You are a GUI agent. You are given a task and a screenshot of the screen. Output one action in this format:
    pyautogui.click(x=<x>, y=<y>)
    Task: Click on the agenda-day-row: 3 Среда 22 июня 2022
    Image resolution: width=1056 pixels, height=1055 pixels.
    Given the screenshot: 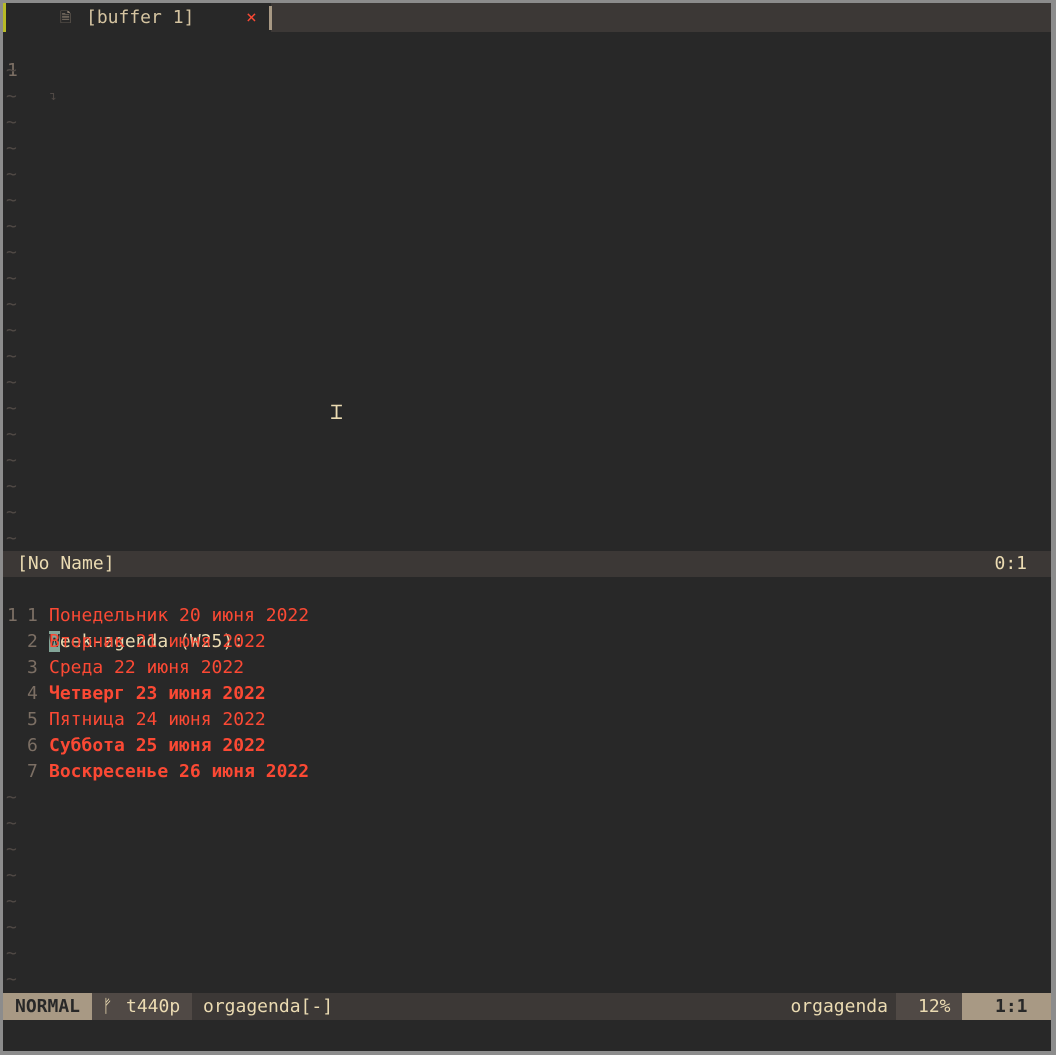 What is the action you would take?
    pyautogui.click(x=527, y=668)
    